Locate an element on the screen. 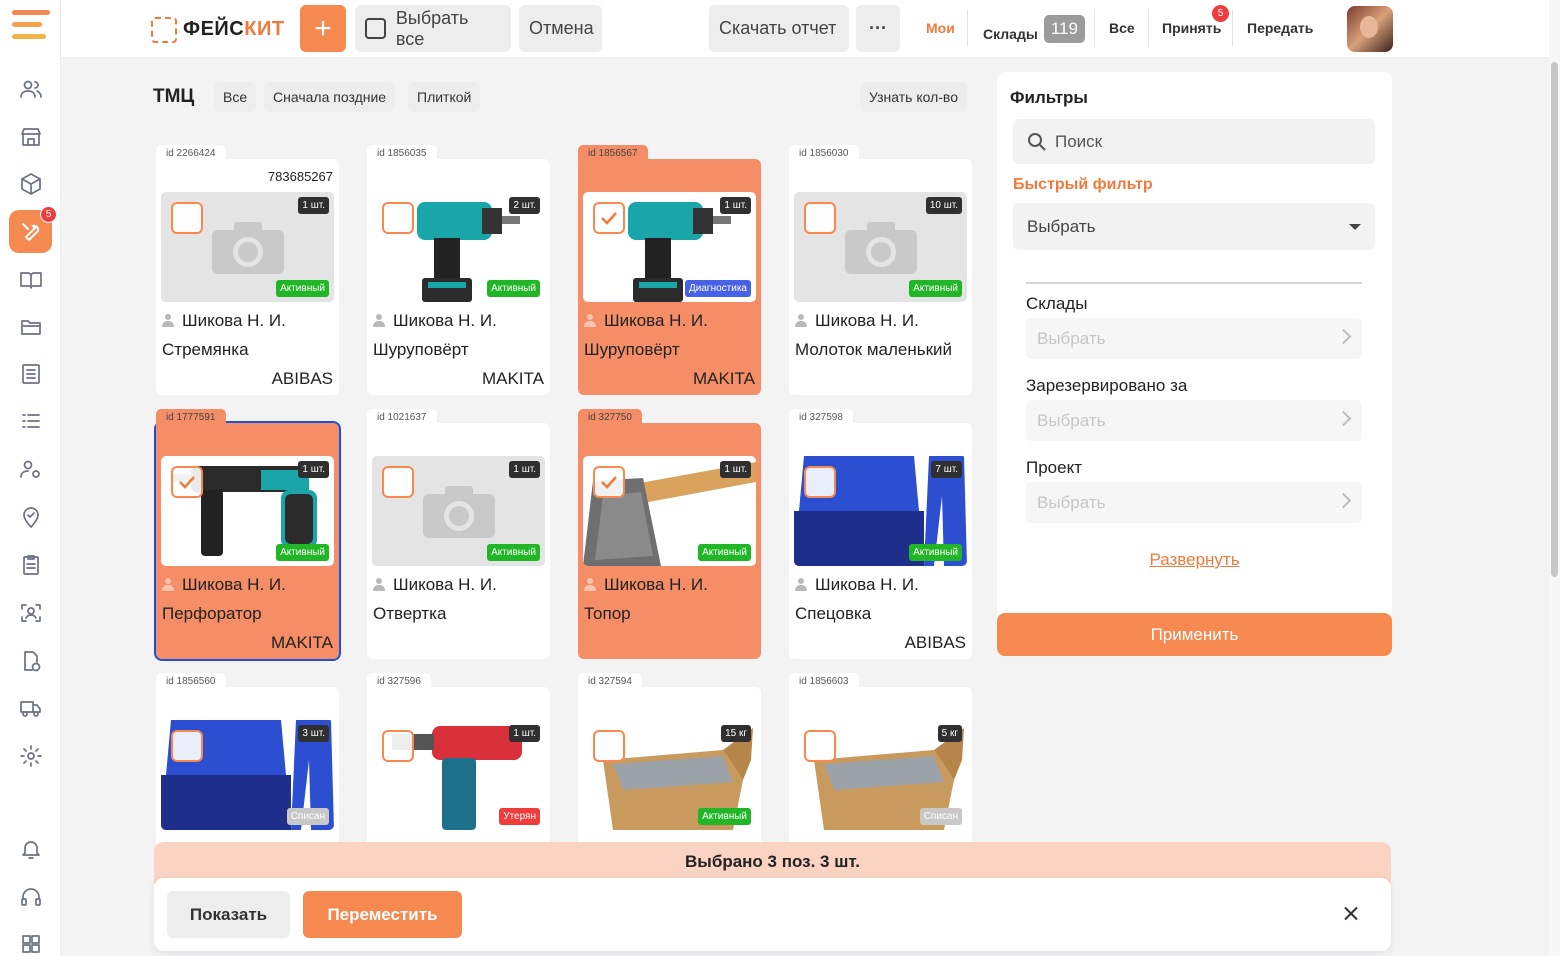 Image resolution: width=1560 pixels, height=956 pixels. item-id: id 327594 is located at coordinates (610, 682).